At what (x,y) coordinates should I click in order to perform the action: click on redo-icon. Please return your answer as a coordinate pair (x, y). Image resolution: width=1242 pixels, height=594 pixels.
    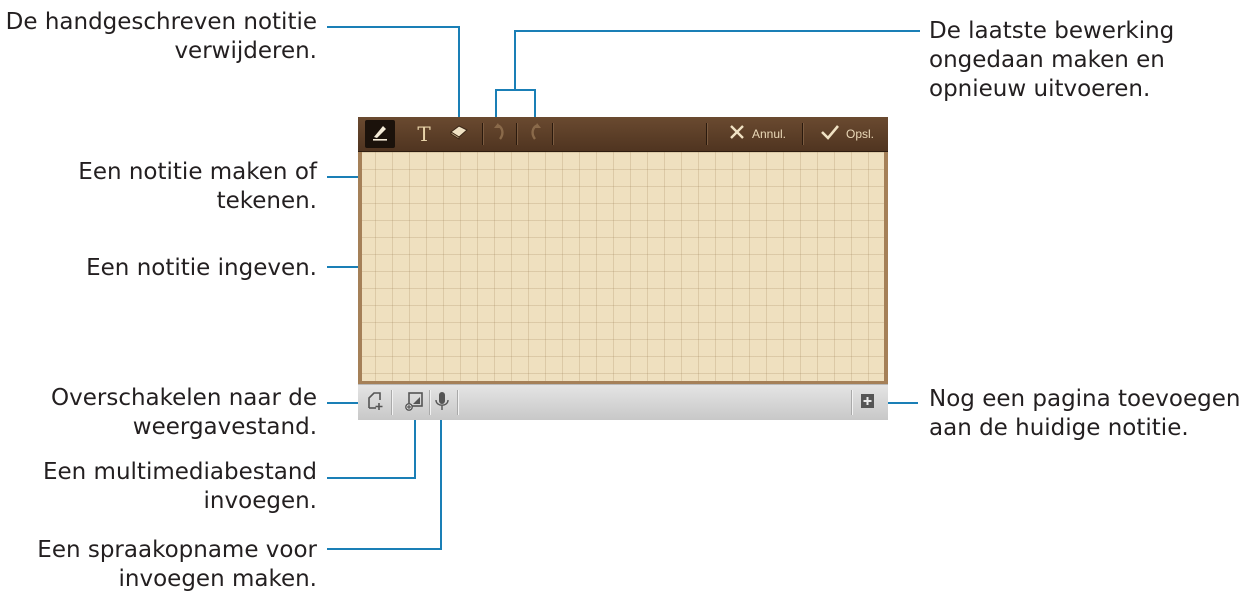
    Looking at the image, I should click on (535, 134).